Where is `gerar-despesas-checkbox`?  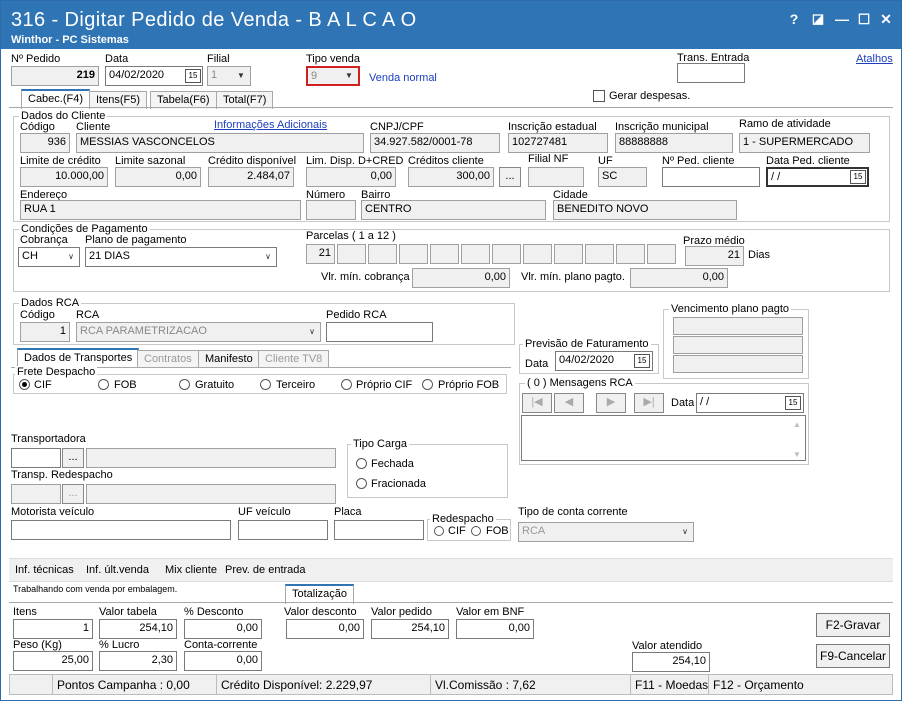
gerar-despesas-checkbox is located at coordinates (599, 96).